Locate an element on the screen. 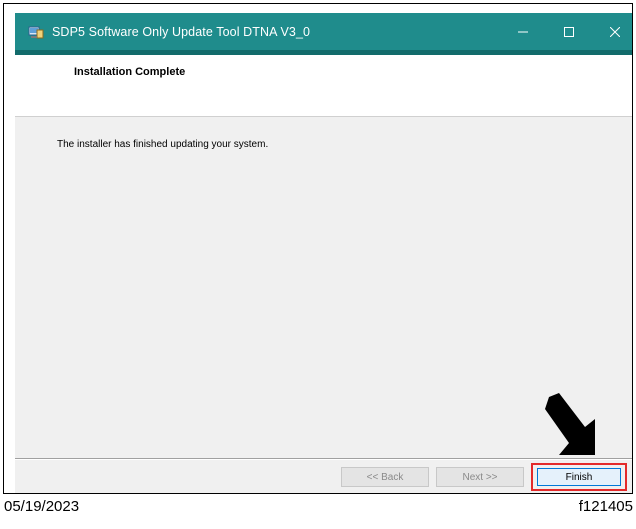 Image resolution: width=636 pixels, height=529 pixels. minimize-button is located at coordinates (523, 31).